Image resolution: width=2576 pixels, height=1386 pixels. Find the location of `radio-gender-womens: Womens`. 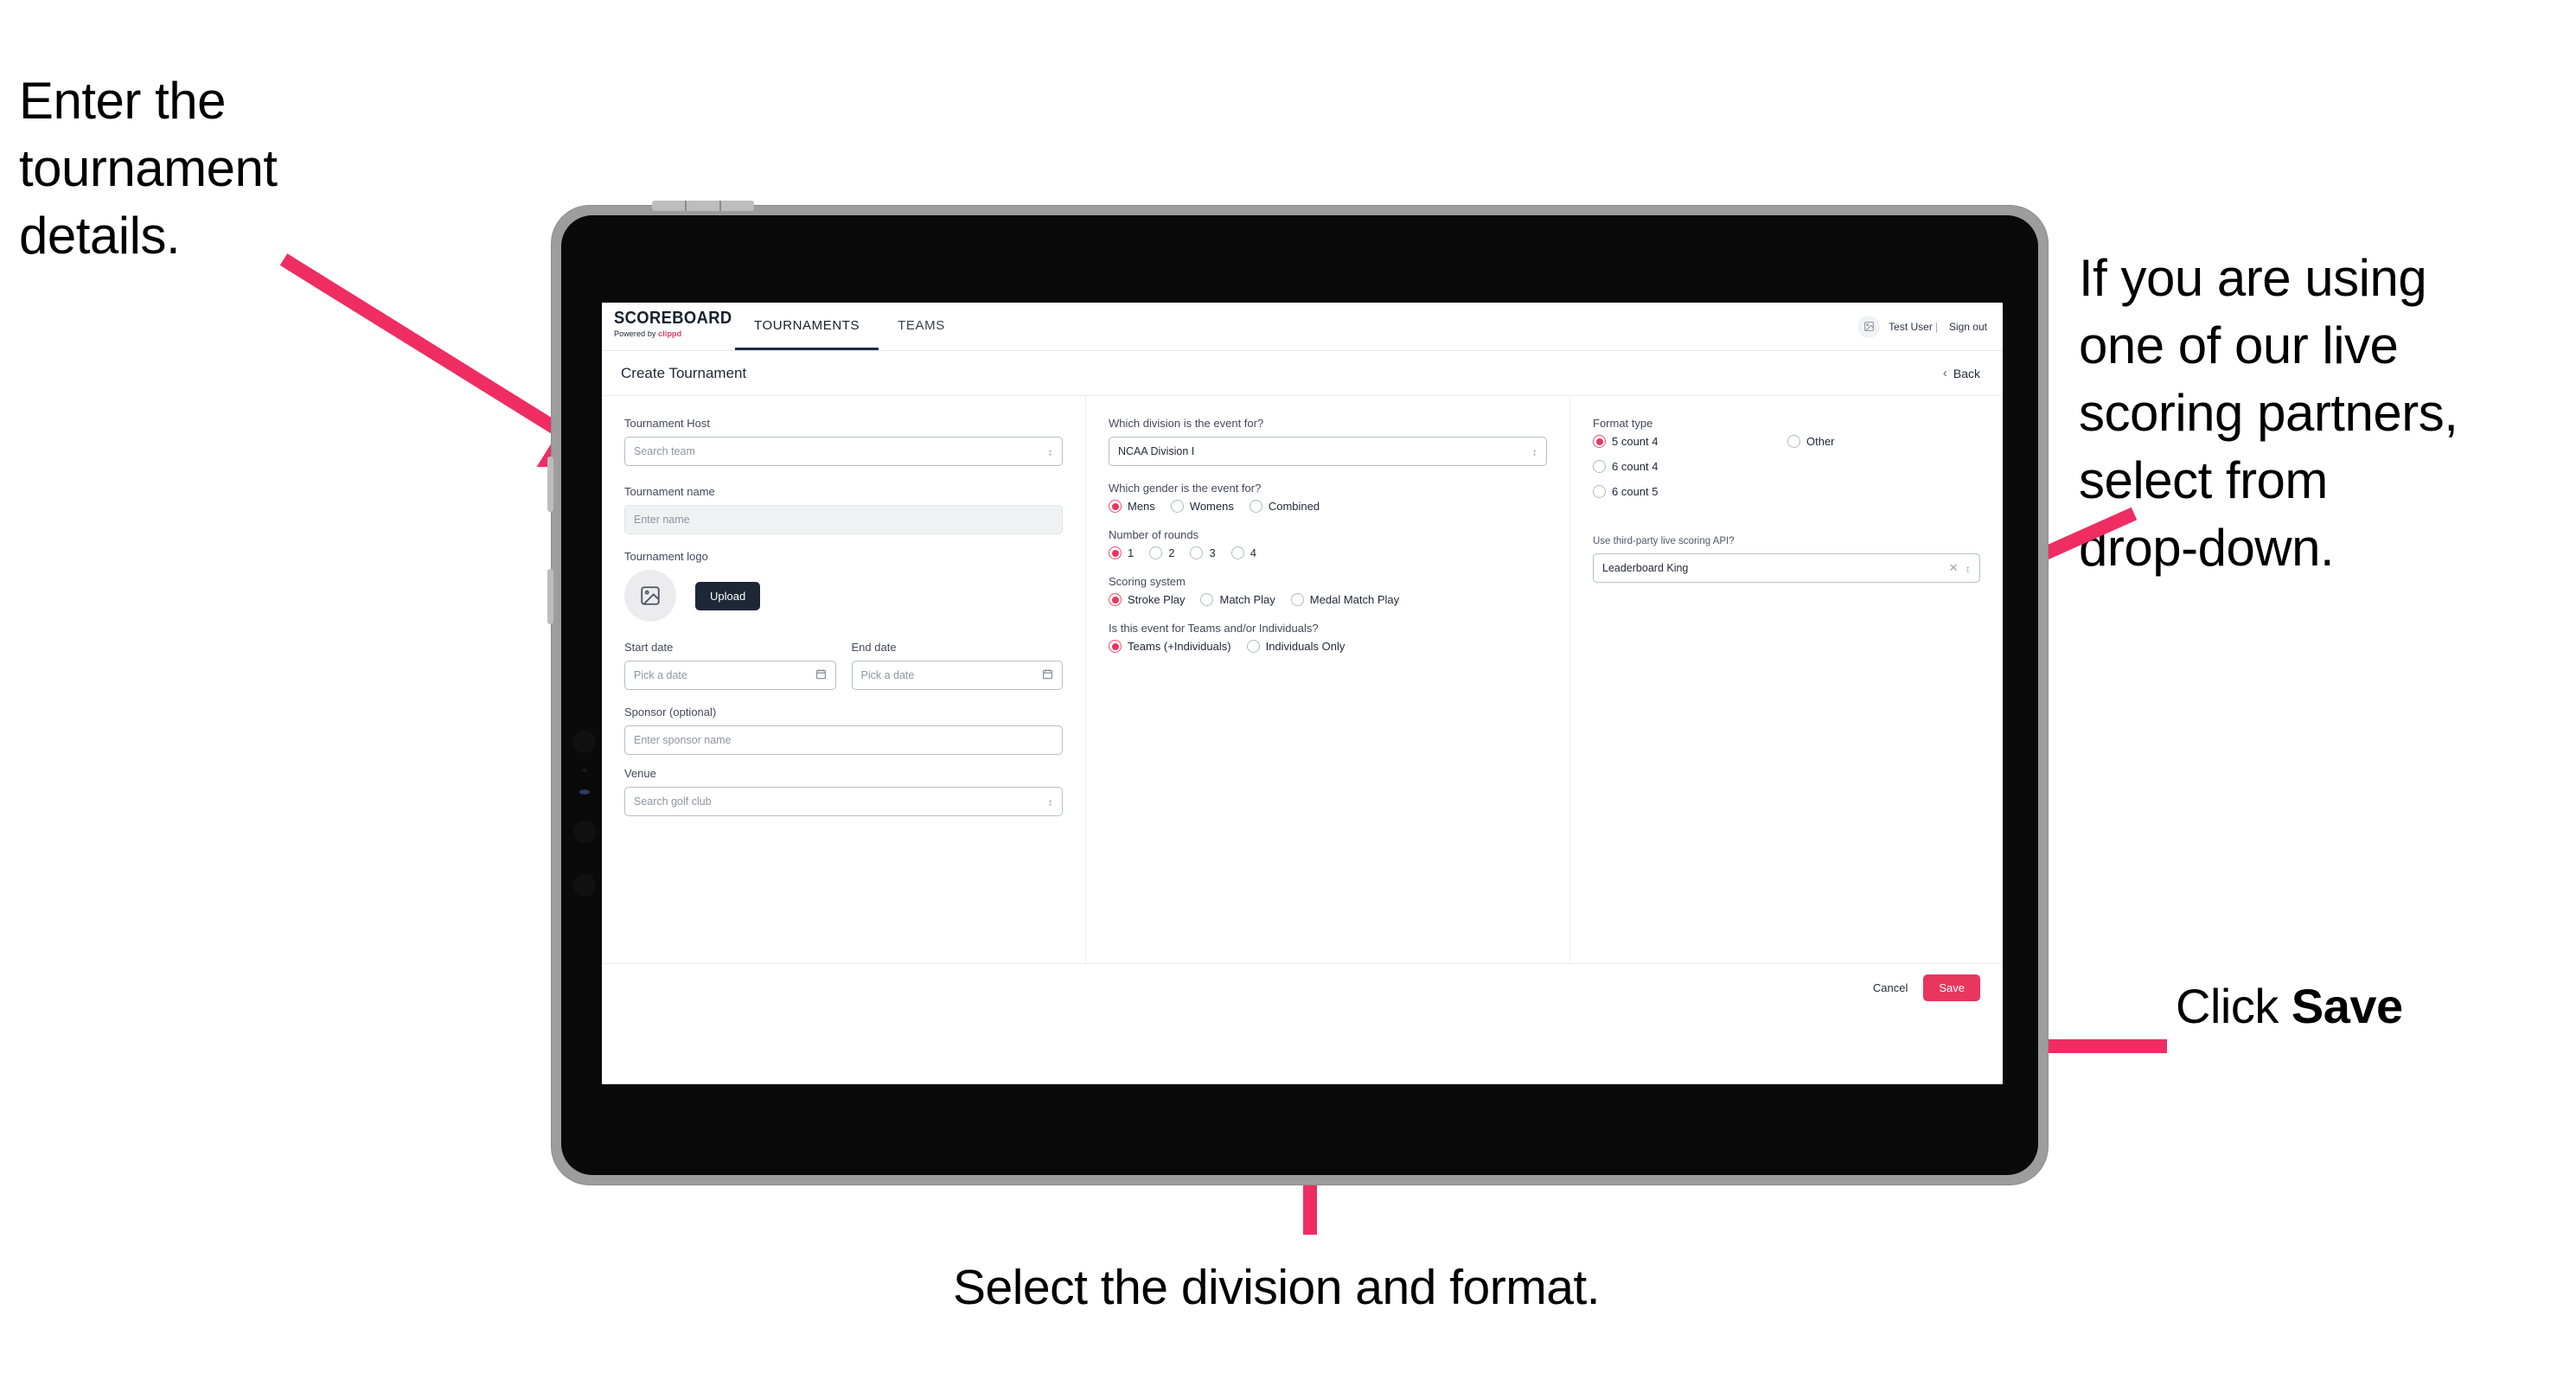

radio-gender-womens: Womens is located at coordinates (1202, 507).